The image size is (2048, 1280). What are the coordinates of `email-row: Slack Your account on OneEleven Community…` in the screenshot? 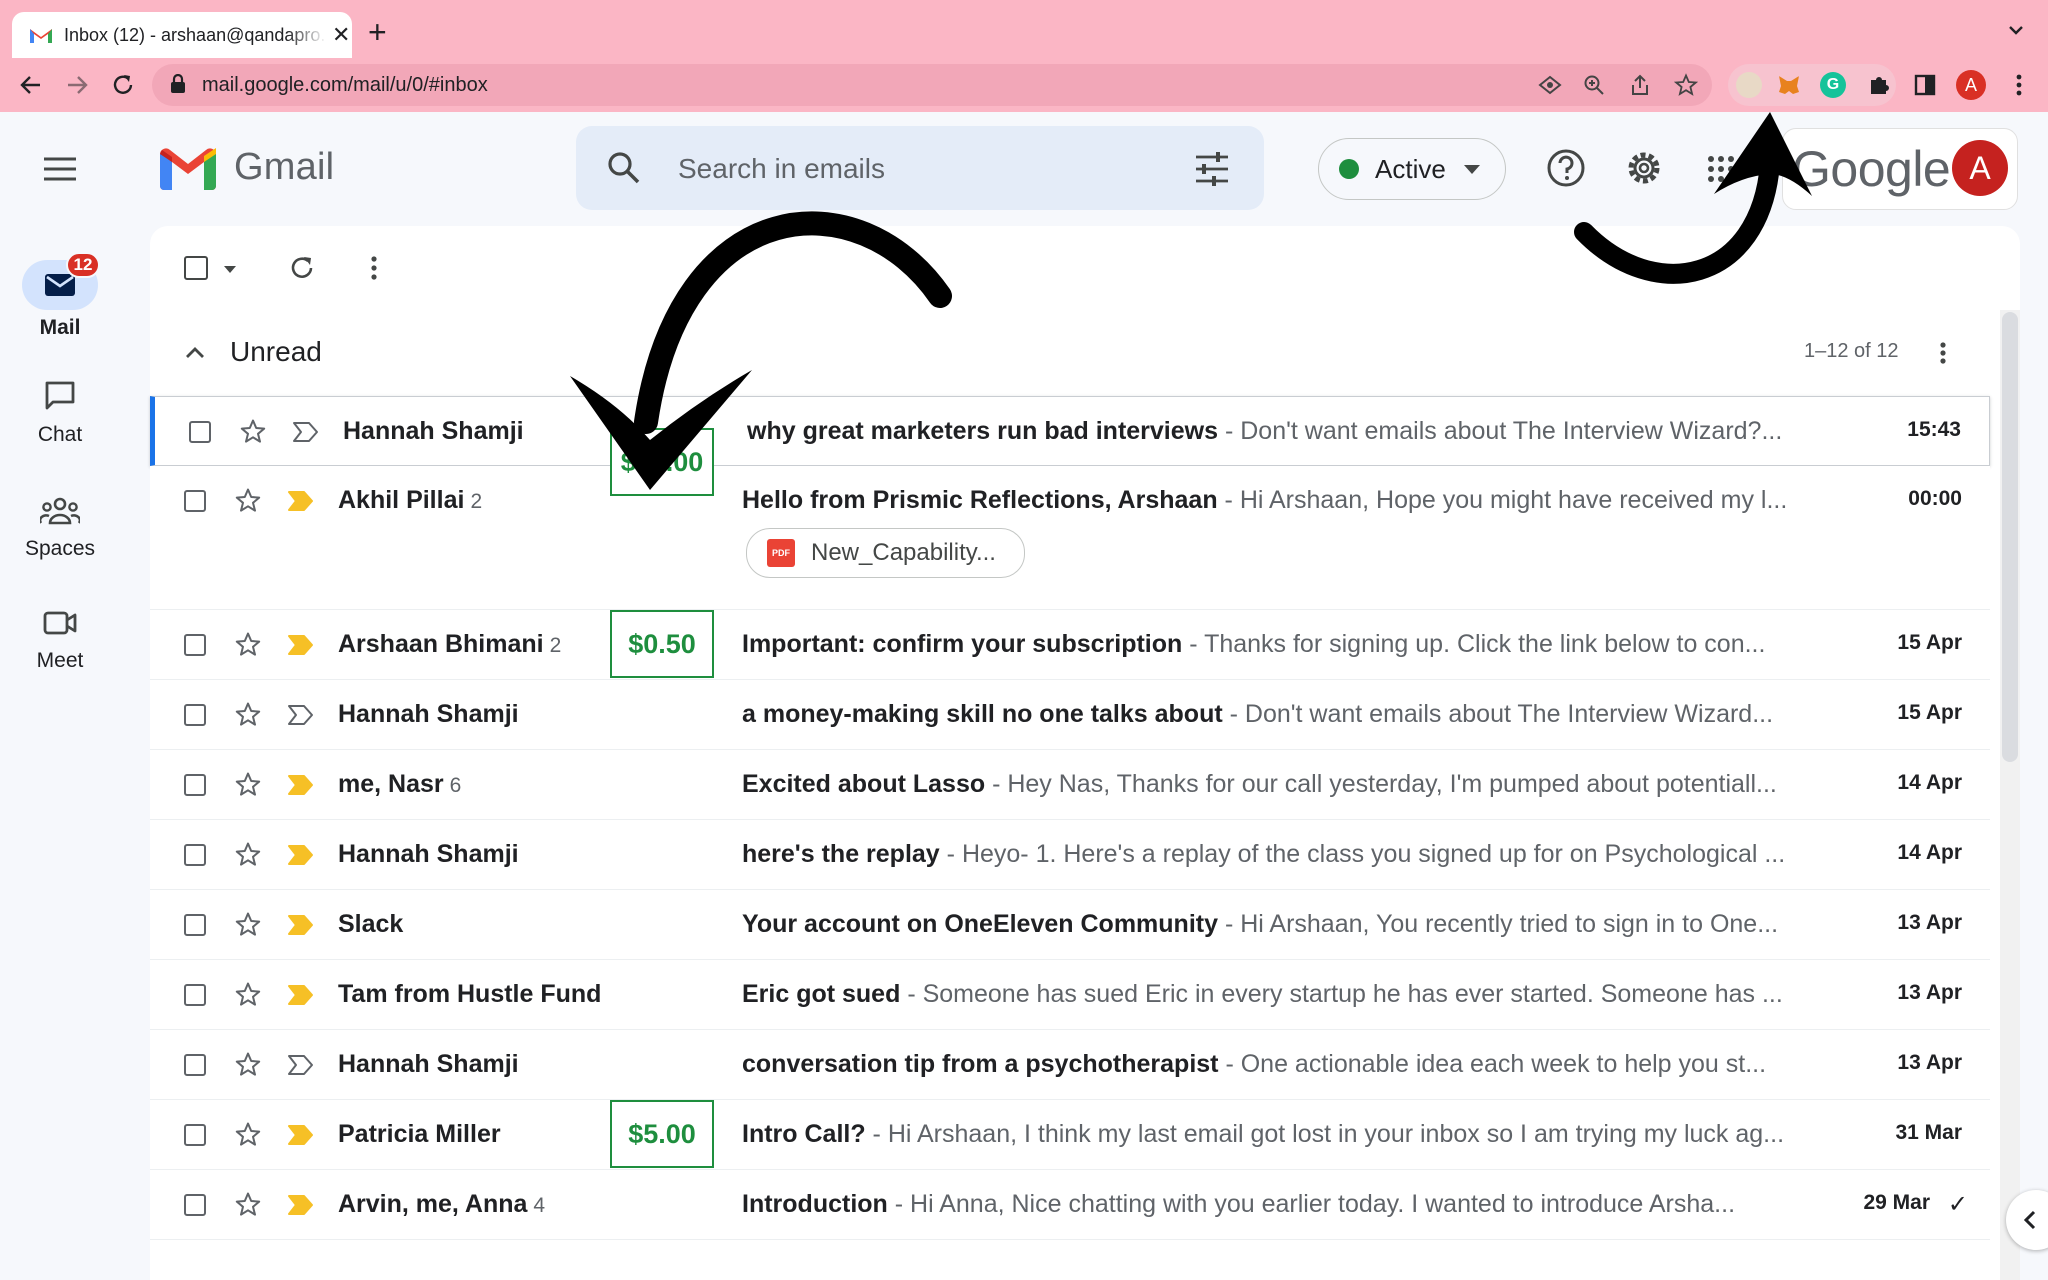 It's located at (1070, 925).